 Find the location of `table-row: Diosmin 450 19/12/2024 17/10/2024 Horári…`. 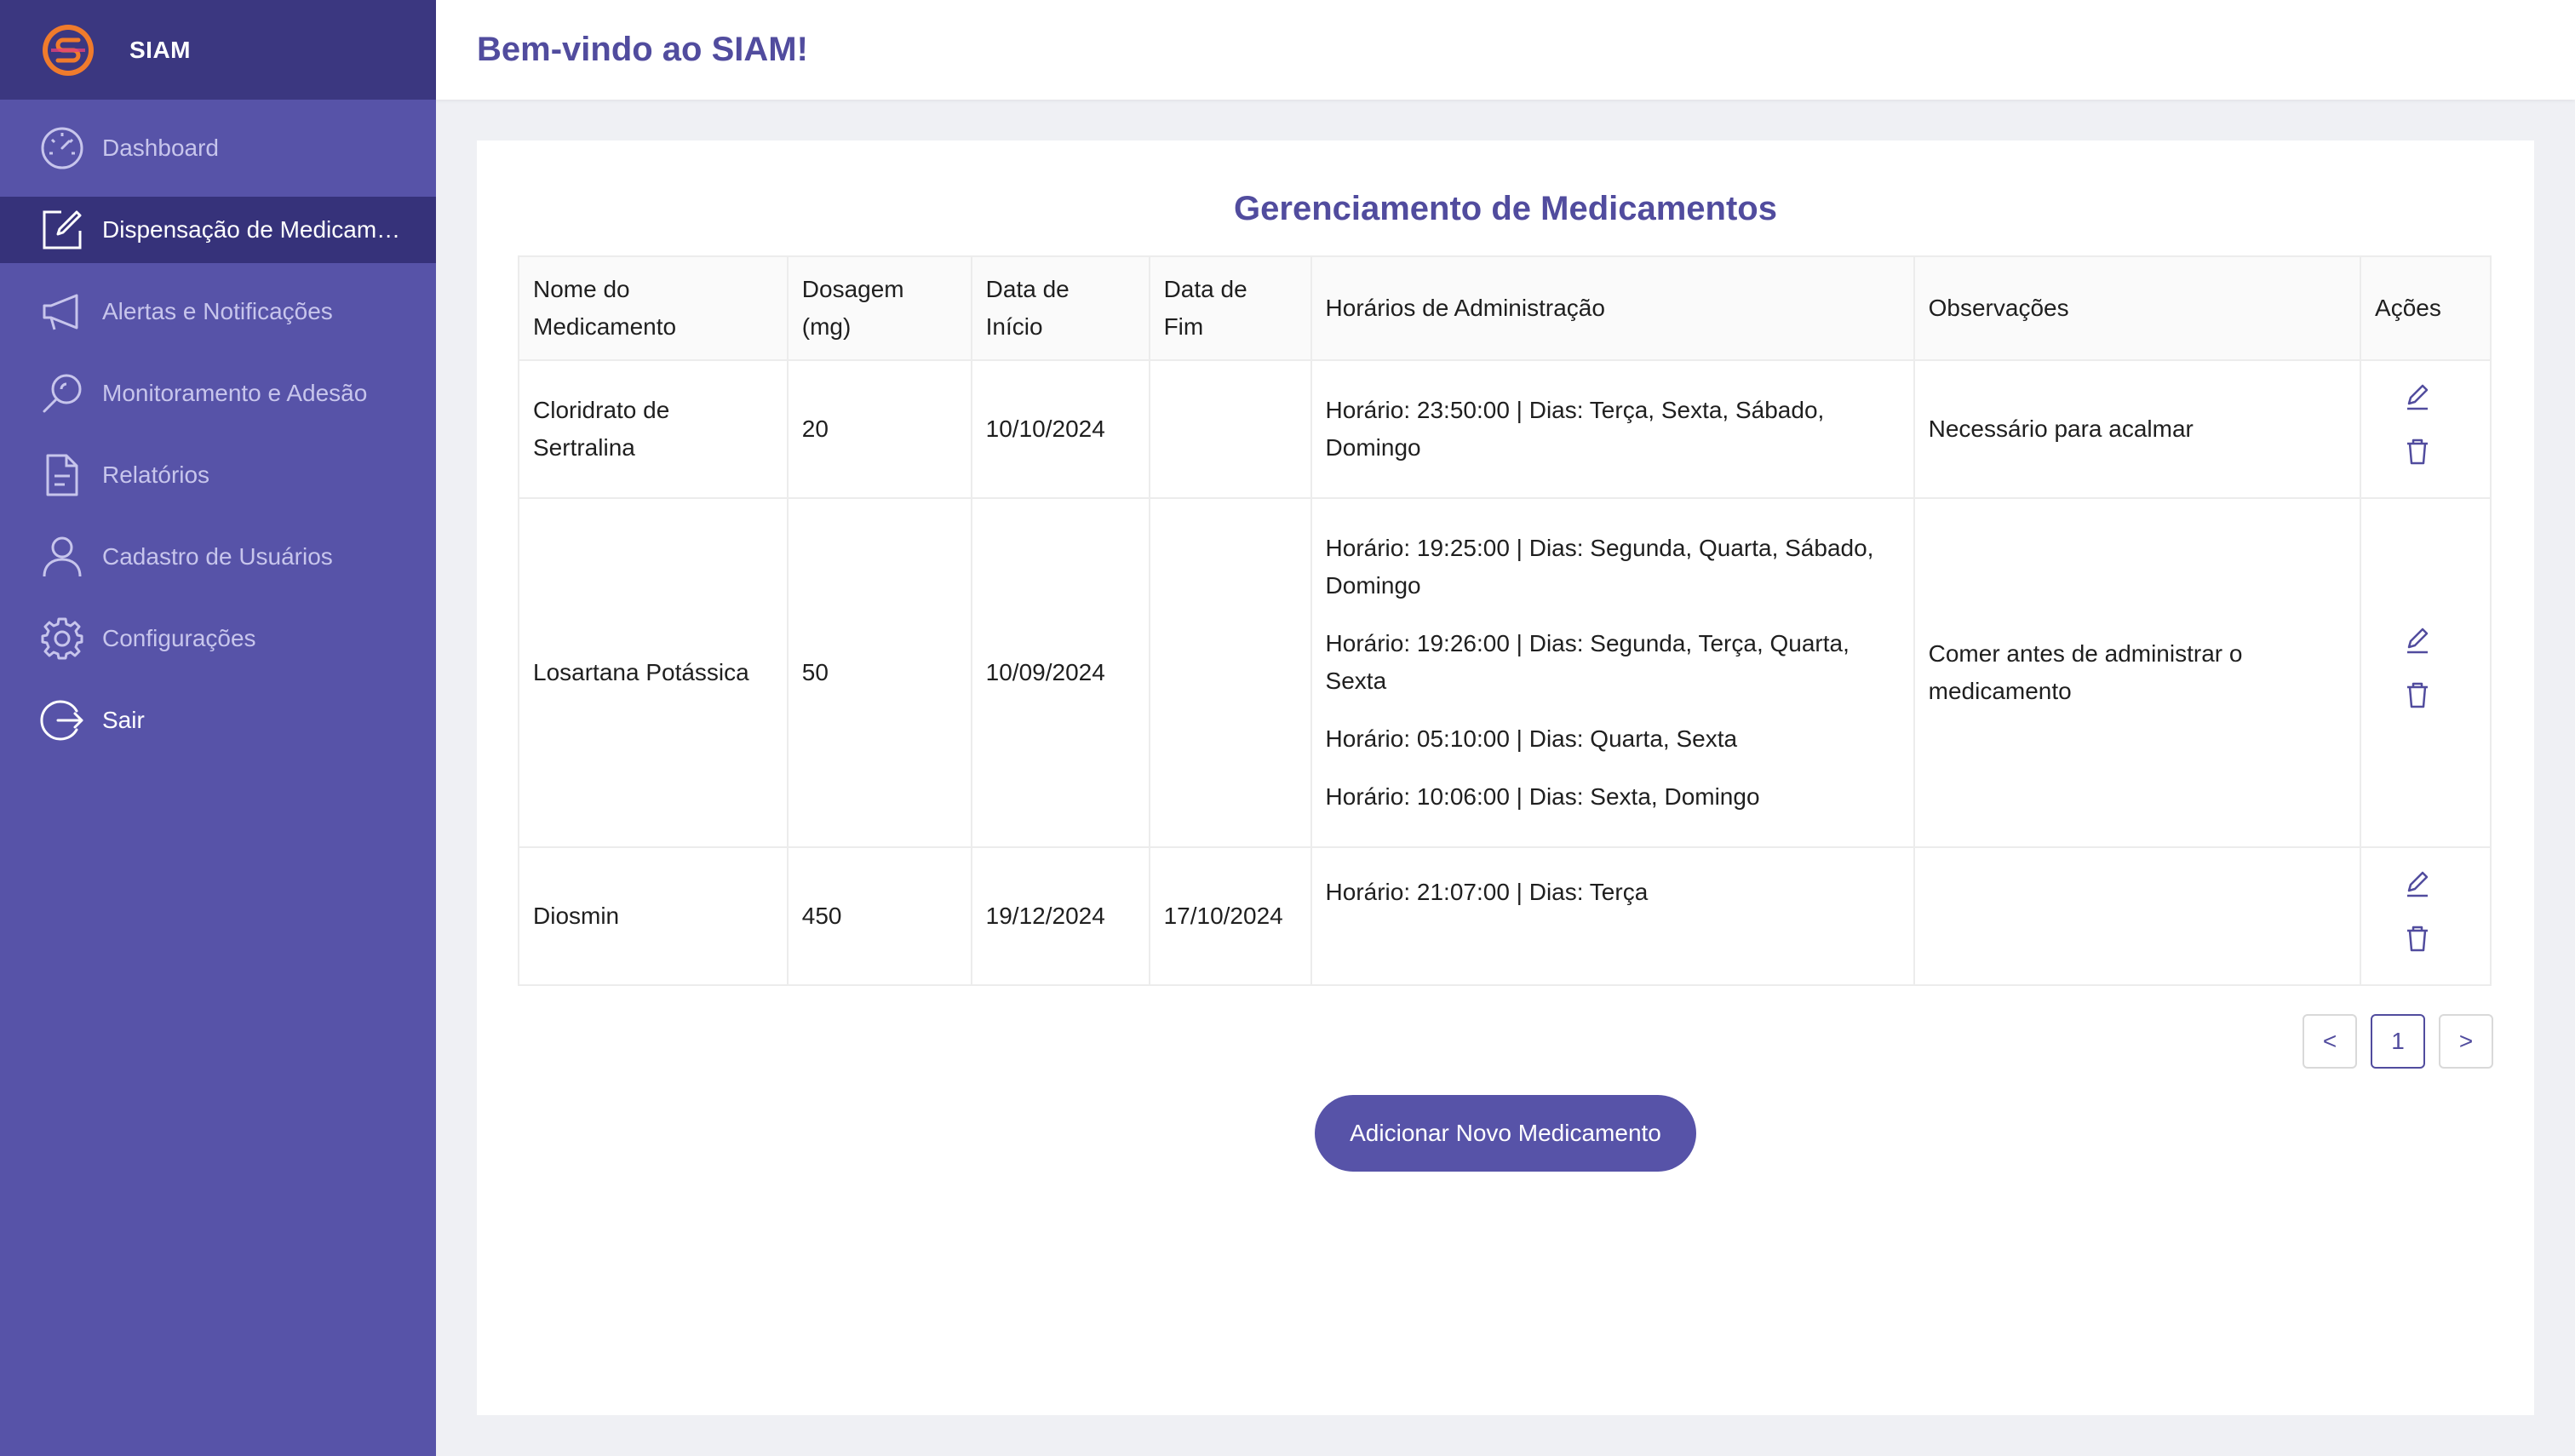

table-row: Diosmin 450 19/12/2024 17/10/2024 Horári… is located at coordinates (1505, 916).